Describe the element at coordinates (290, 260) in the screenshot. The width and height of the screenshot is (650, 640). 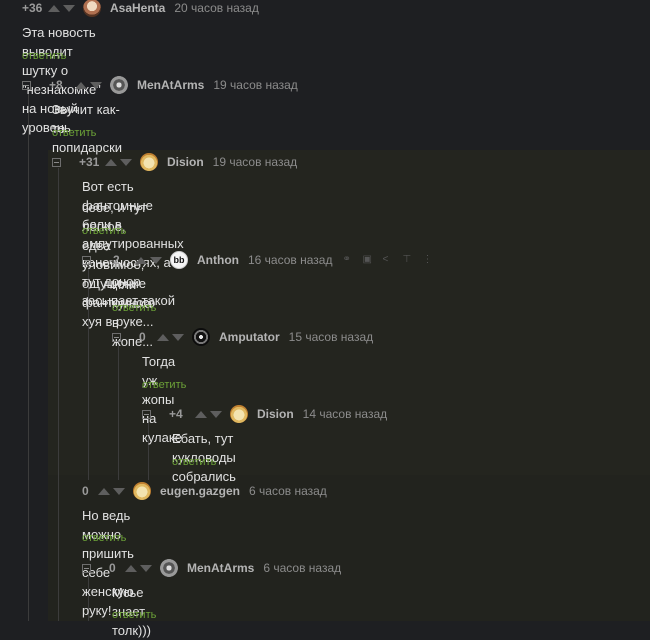
I see `comment-time: 16 часов назад` at that location.